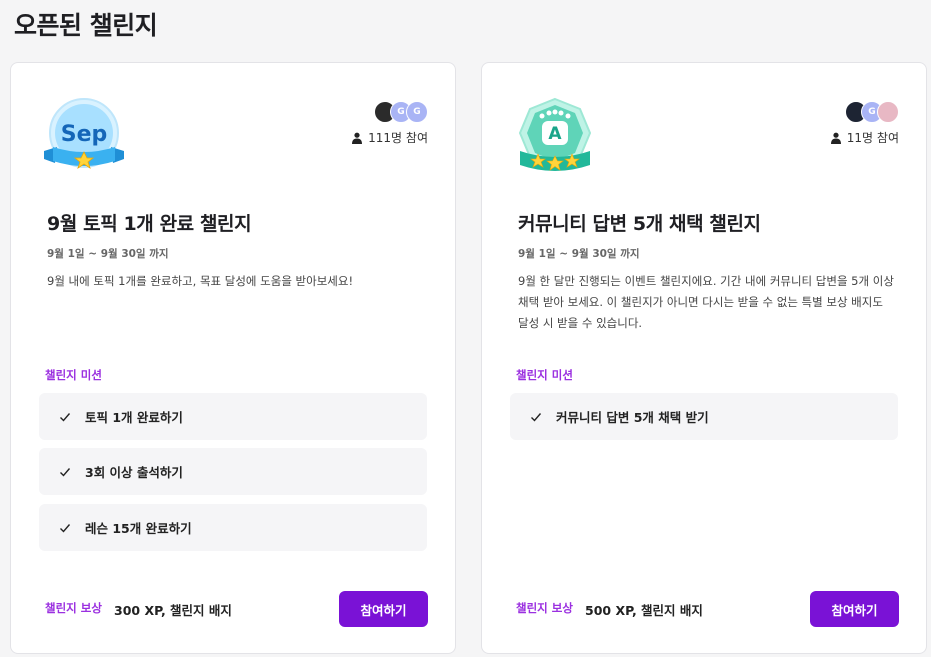  I want to click on participant-count: 11명 참여, so click(864, 137).